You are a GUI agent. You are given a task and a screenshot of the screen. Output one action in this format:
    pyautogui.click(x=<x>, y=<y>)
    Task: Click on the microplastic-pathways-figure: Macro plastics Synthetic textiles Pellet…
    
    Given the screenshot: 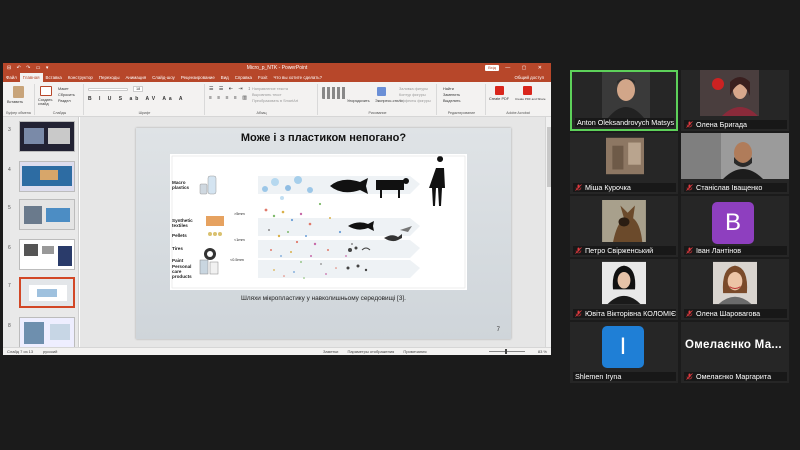 What is the action you would take?
    pyautogui.click(x=318, y=222)
    